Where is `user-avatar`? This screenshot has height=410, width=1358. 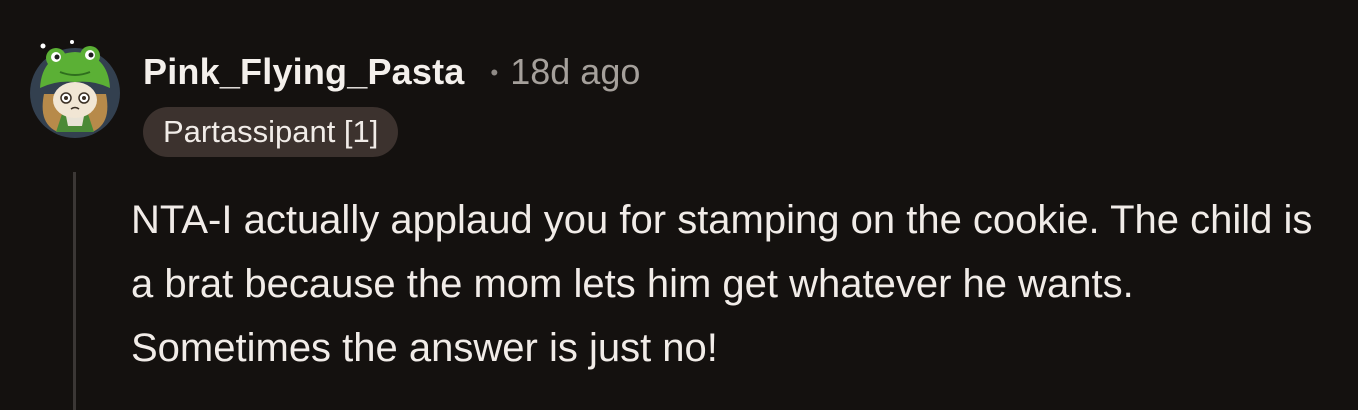 user-avatar is located at coordinates (75, 87).